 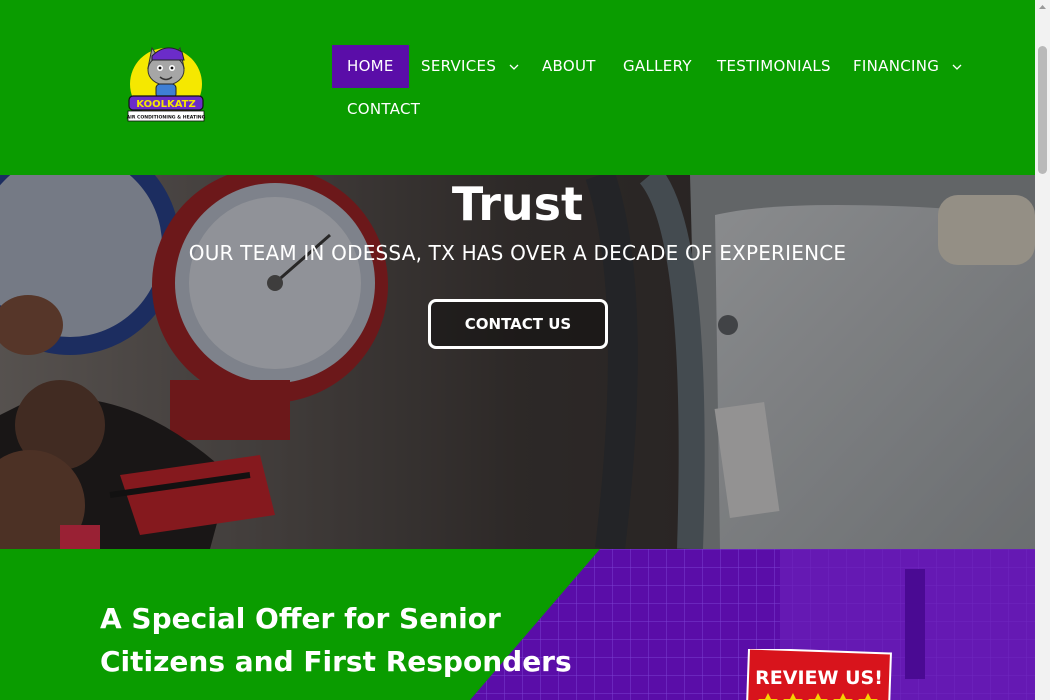 I want to click on review-badge-text: REVIEW US!, so click(x=819, y=678).